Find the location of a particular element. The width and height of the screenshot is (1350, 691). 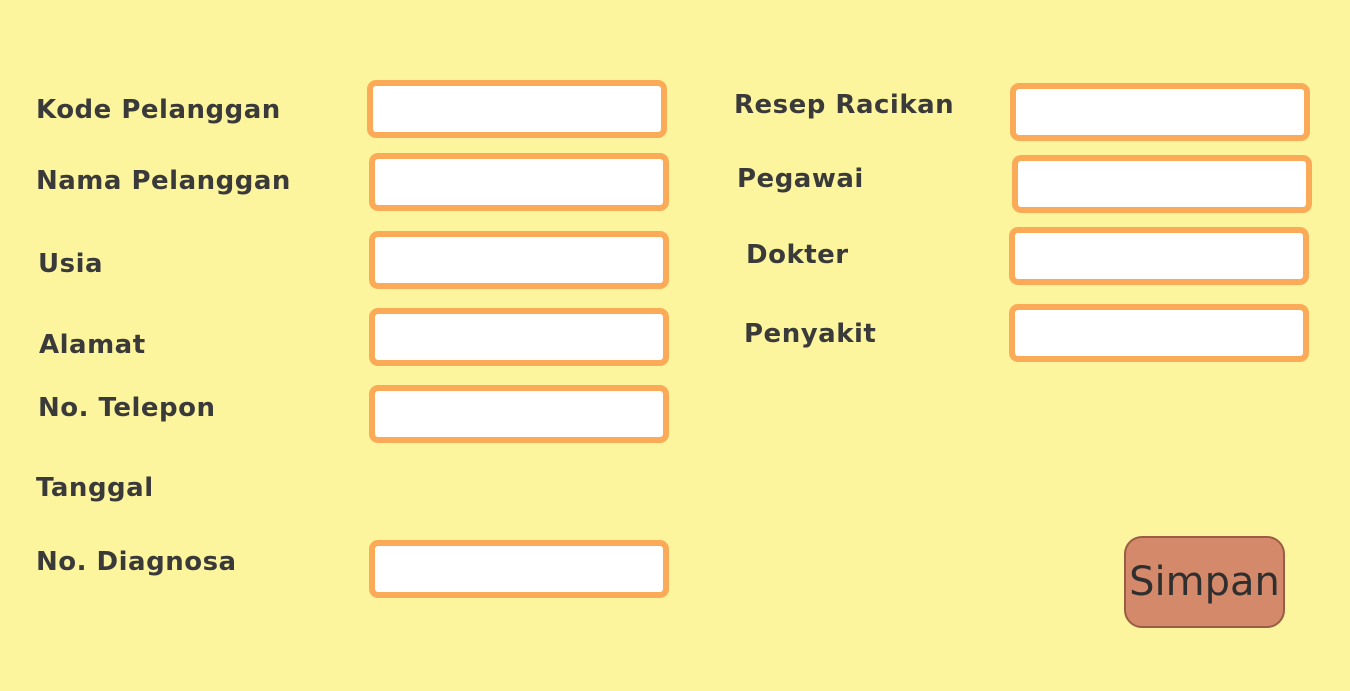

pegawai-input is located at coordinates (1162, 184).